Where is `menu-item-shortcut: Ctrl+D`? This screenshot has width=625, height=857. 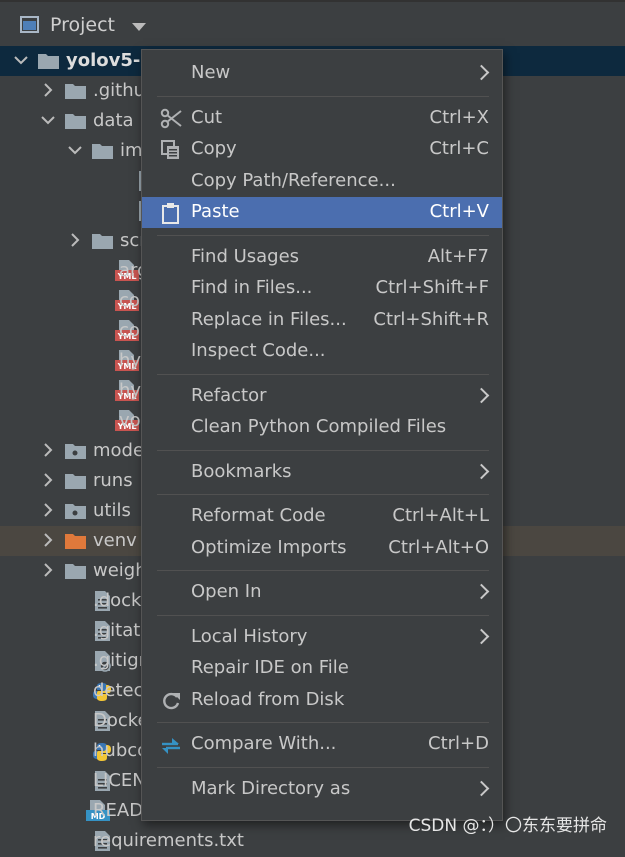
menu-item-shortcut: Ctrl+D is located at coordinates (458, 743).